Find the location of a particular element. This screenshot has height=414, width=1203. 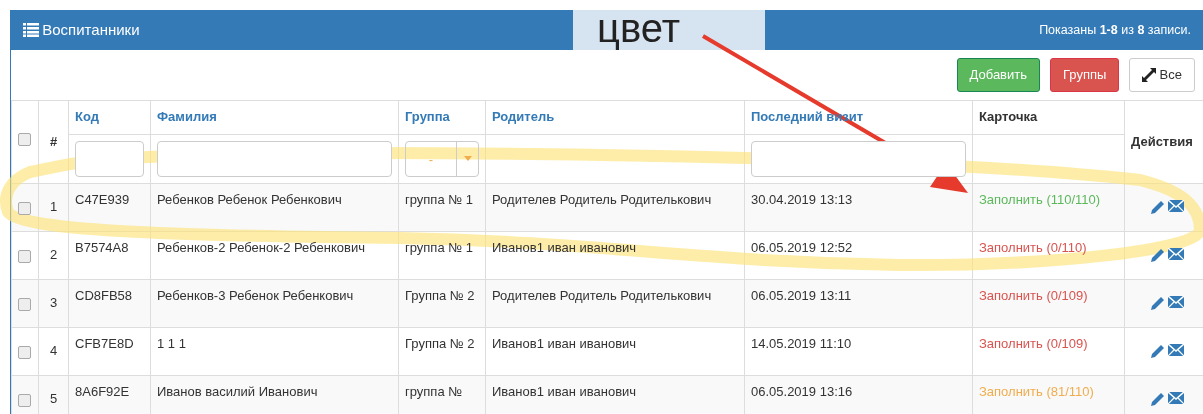

column-header: Фамилия is located at coordinates (187, 116).